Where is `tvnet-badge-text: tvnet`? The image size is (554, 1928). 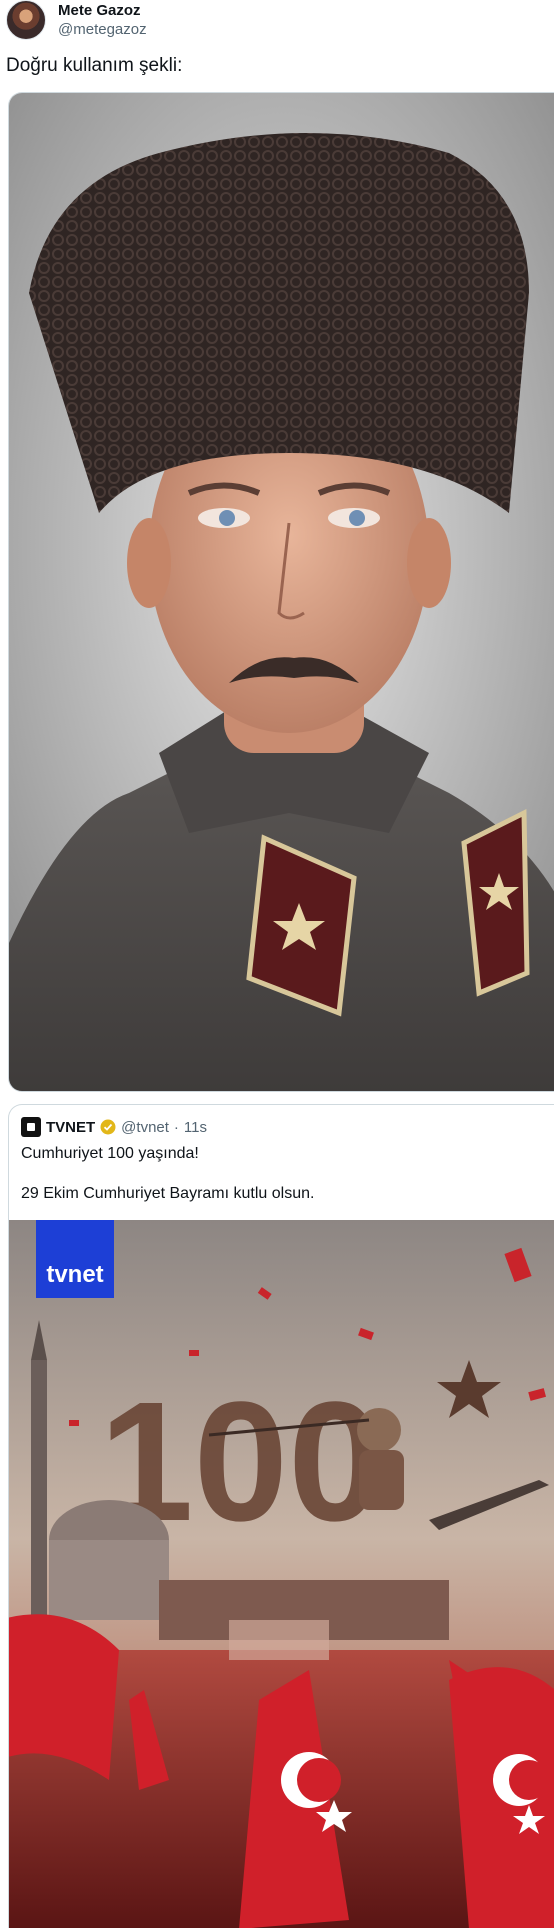
tvnet-badge-text: tvnet is located at coordinates (74, 1274).